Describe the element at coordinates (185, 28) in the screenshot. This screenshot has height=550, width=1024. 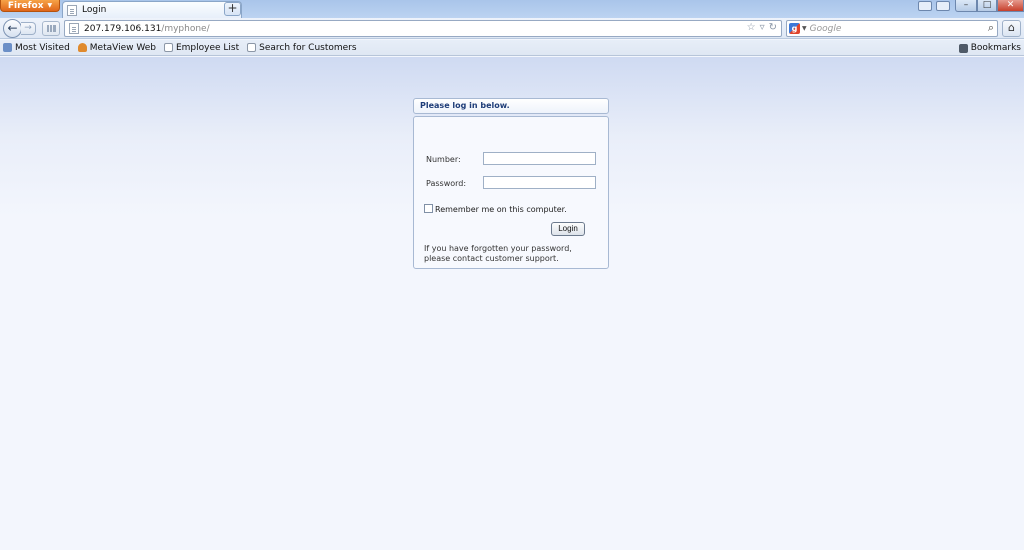
I see `url-path: /myphone/` at that location.